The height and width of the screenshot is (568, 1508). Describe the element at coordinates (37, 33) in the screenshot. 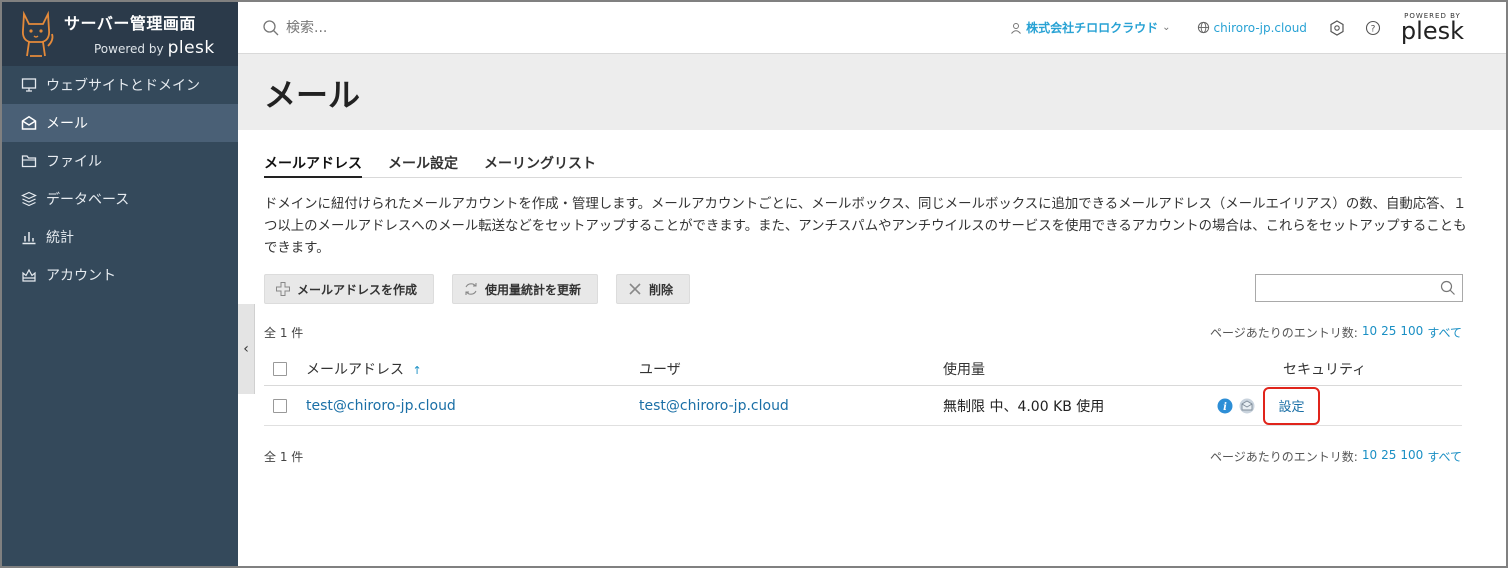

I see `cat-logo-icon` at that location.